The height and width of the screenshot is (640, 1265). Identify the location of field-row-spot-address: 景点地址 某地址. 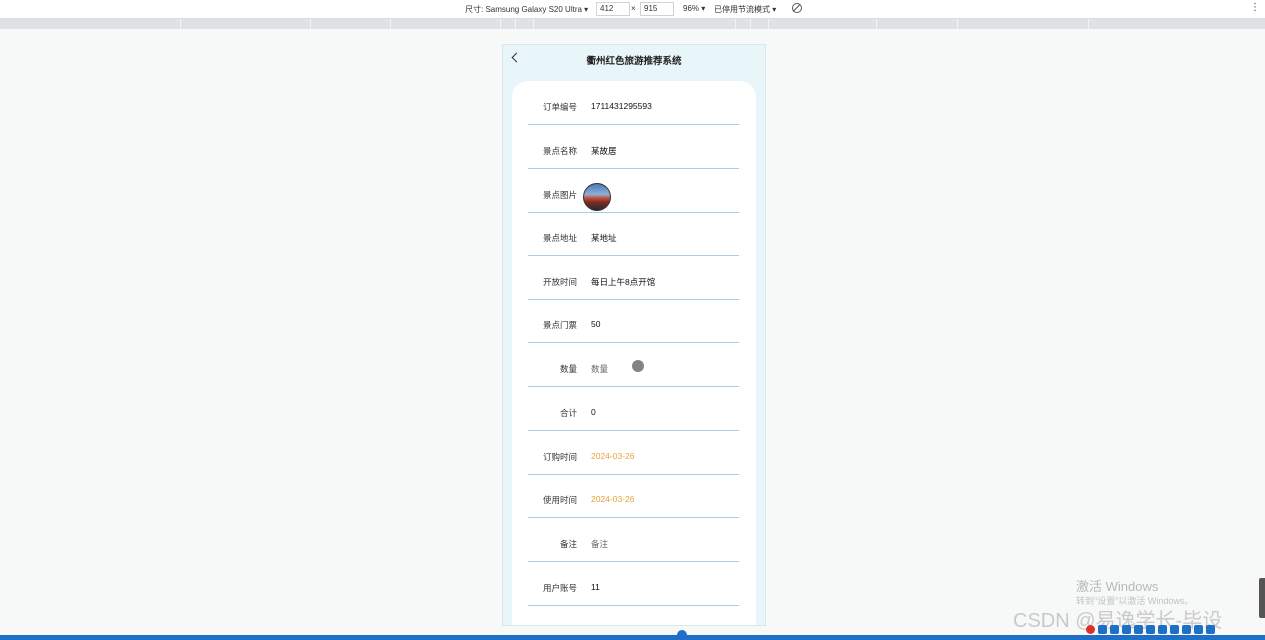
(633, 234).